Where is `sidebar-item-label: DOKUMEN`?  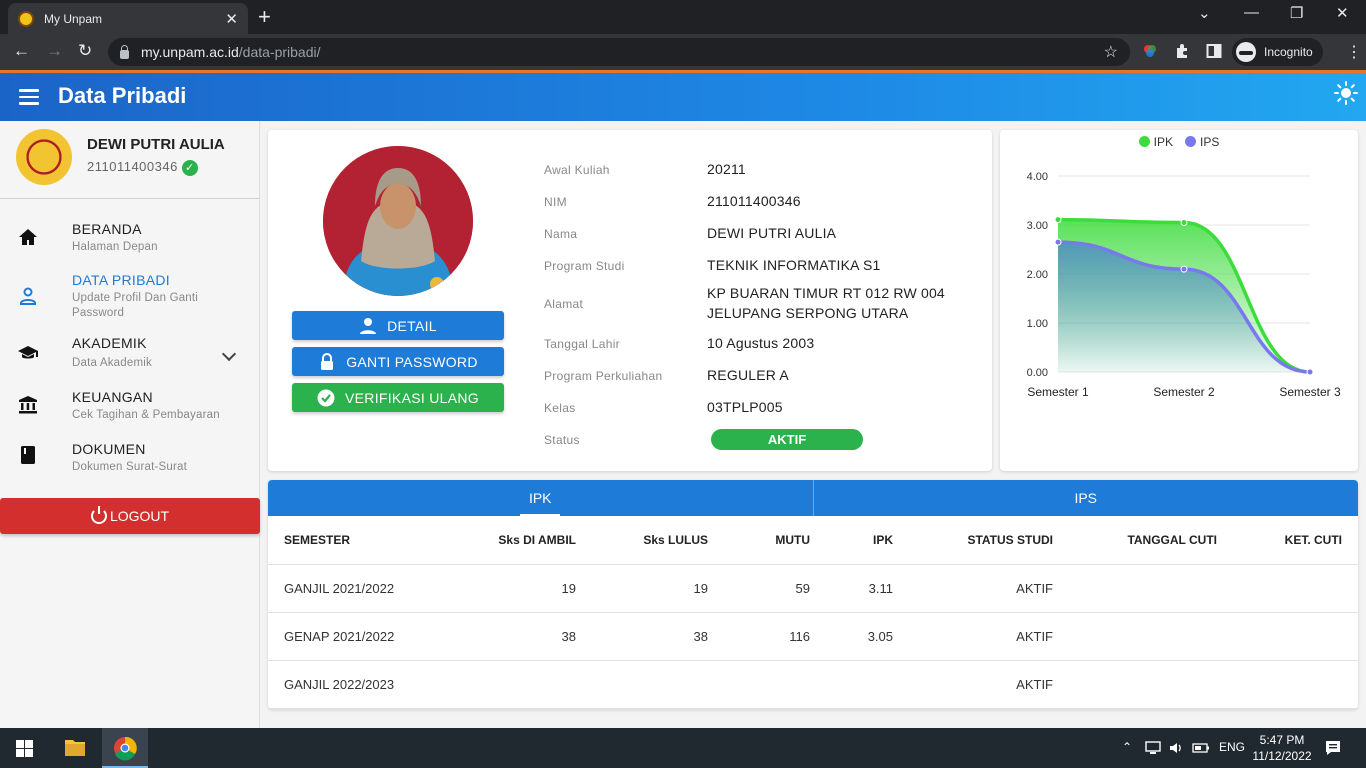 sidebar-item-label: DOKUMEN is located at coordinates (109, 449).